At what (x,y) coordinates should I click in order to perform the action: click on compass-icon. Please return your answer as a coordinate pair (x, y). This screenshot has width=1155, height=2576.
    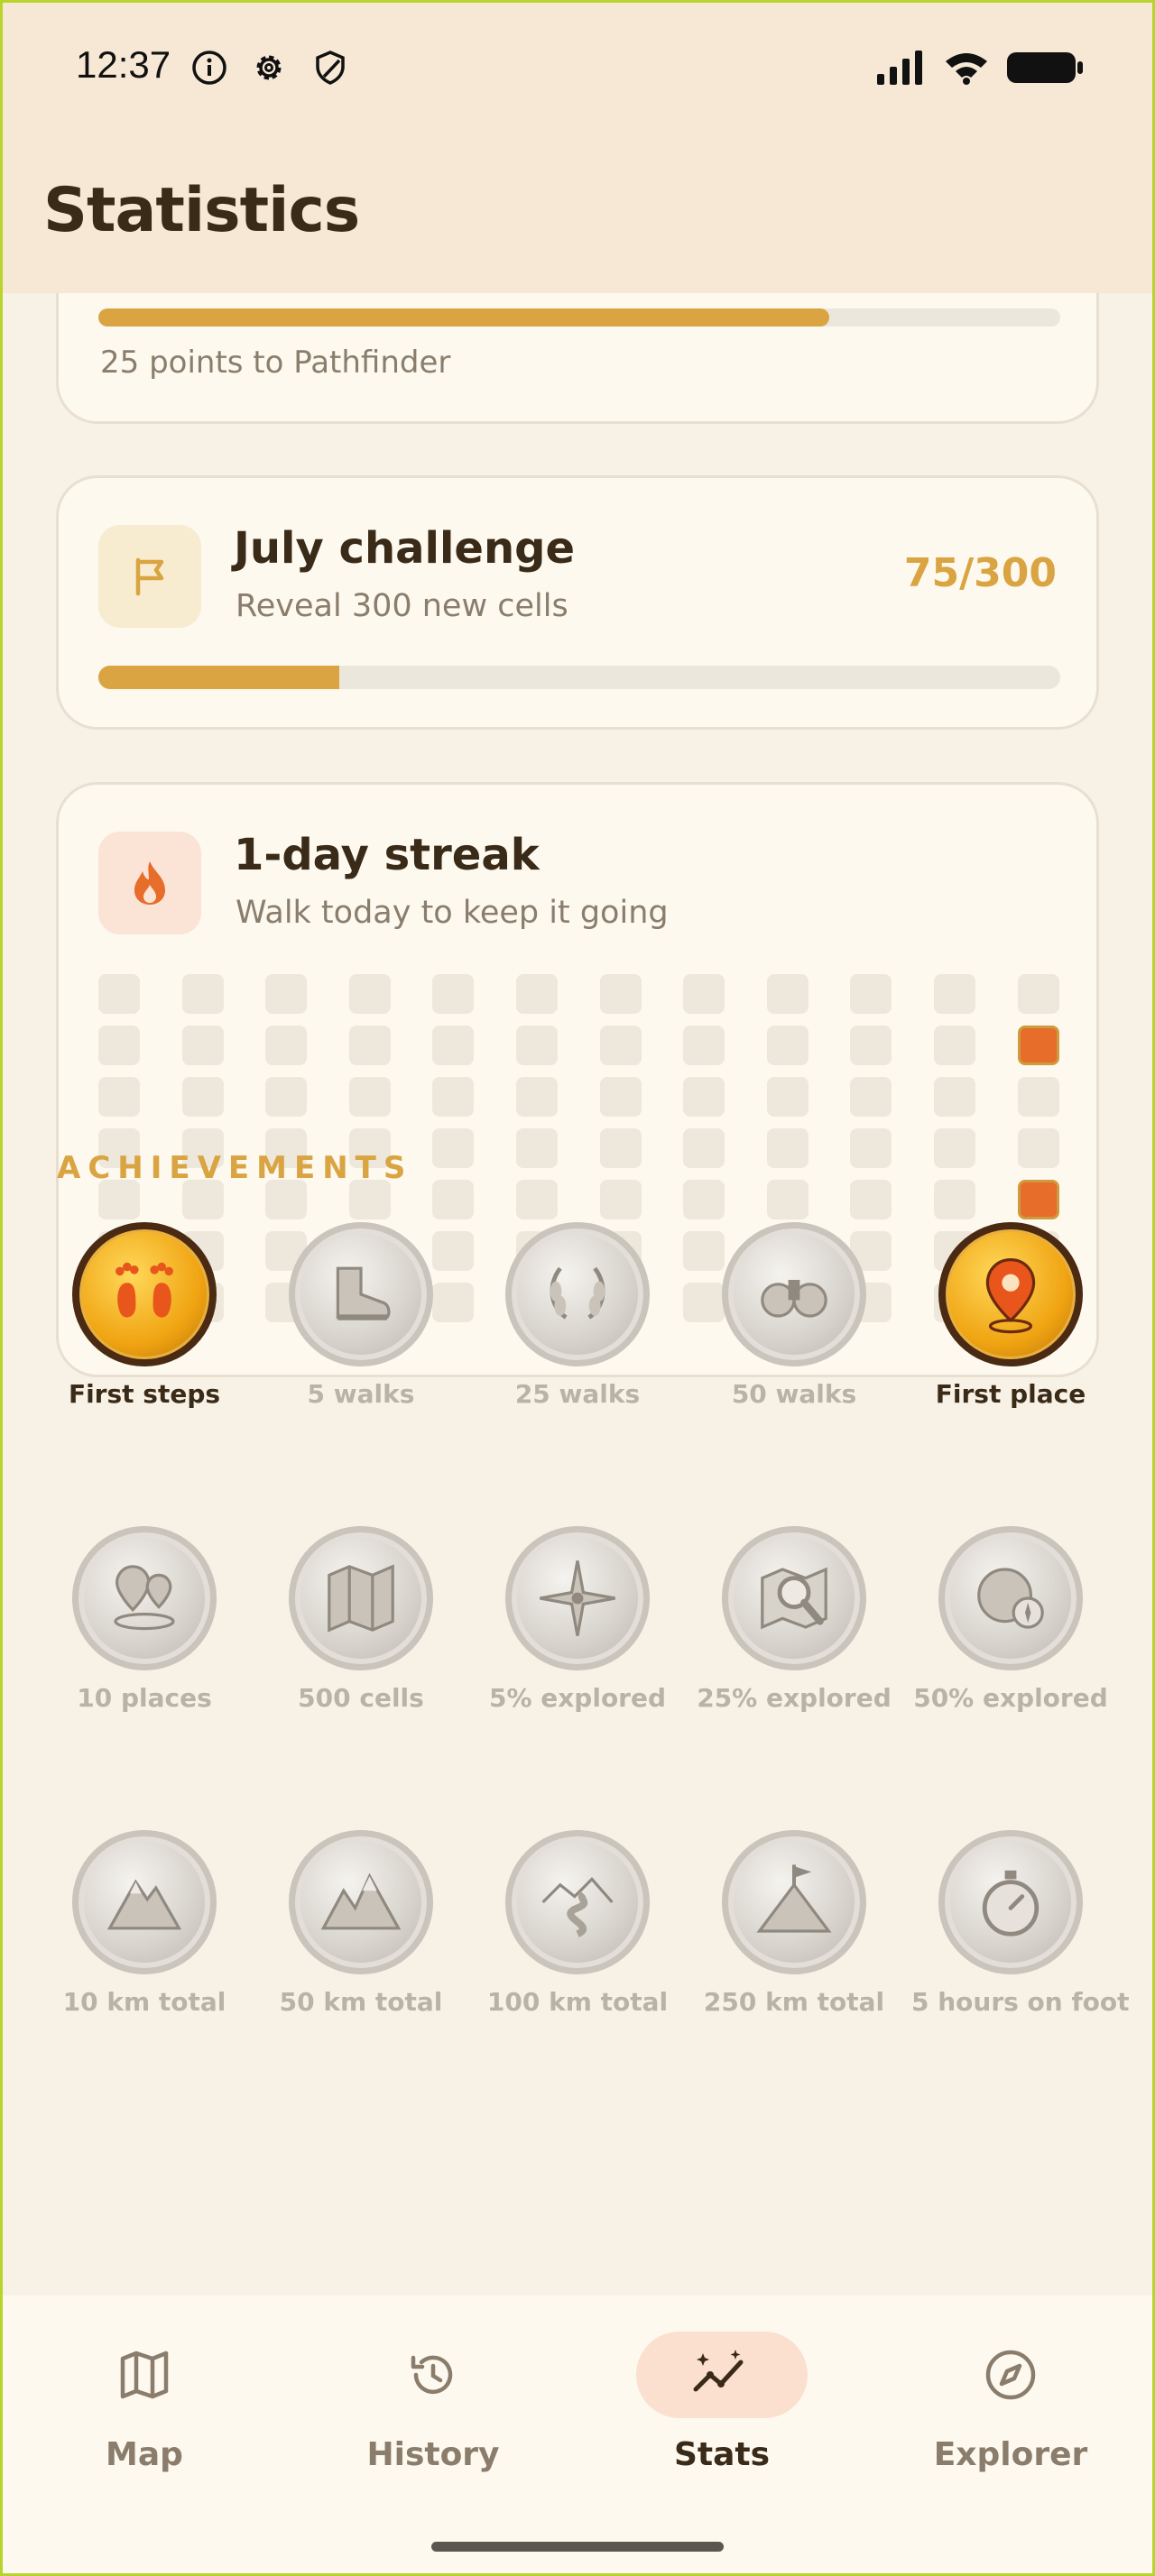
    Looking at the image, I should click on (1011, 2375).